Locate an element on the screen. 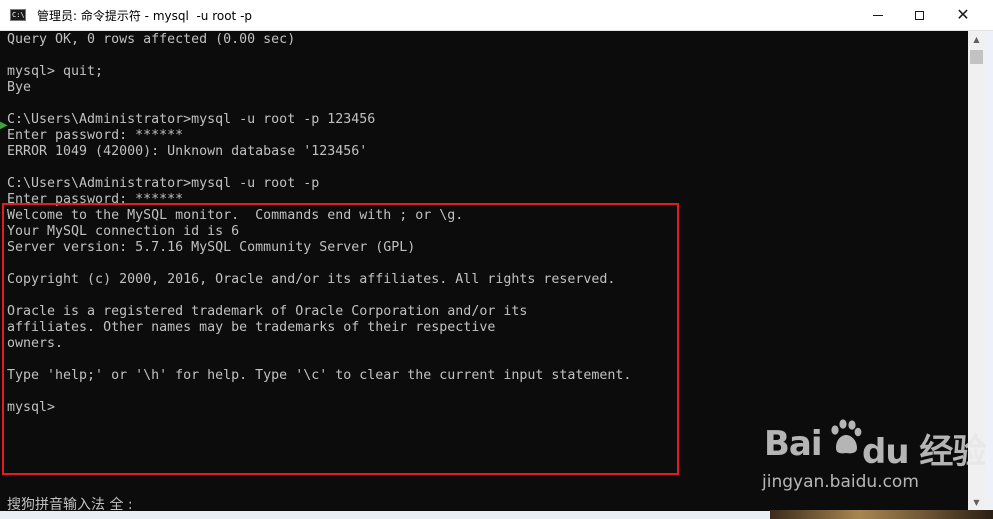 This screenshot has height=519, width=993. watermark-brand-right: du 经验 is located at coordinates (924, 452).